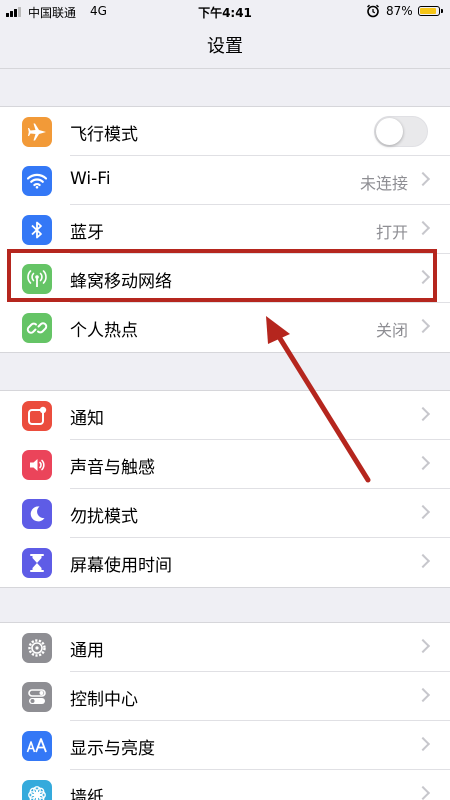 This screenshot has height=800, width=450. I want to click on flower-icon, so click(37, 790).